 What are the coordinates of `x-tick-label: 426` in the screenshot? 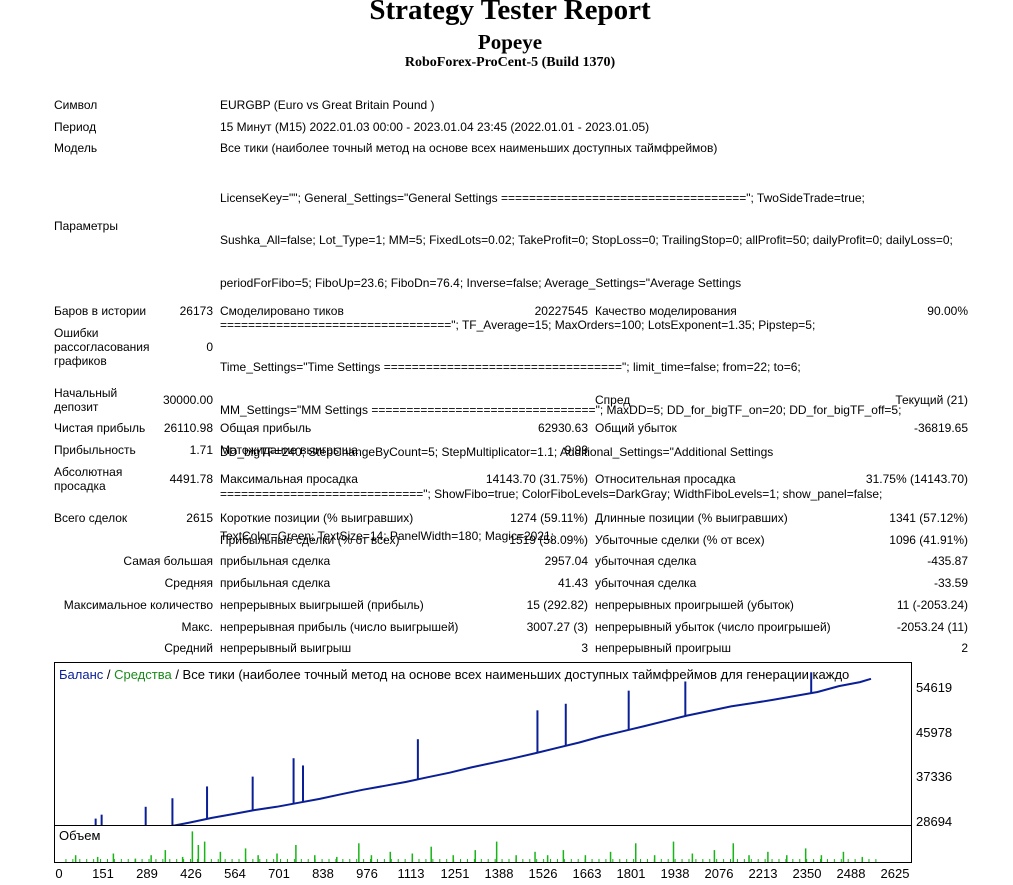 It's located at (191, 873).